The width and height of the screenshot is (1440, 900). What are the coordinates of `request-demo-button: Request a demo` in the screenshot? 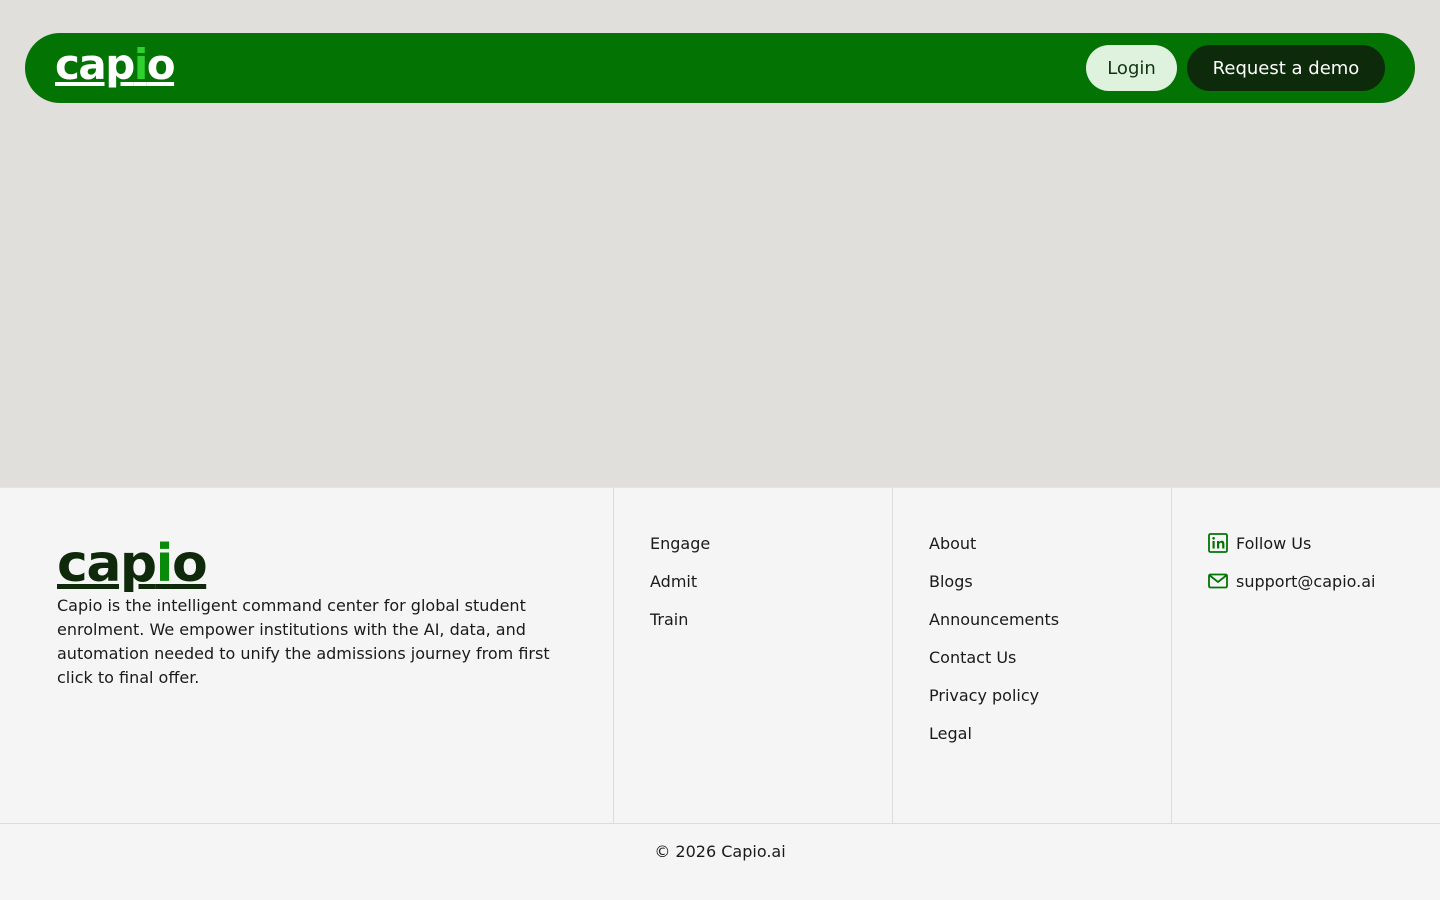 It's located at (1286, 68).